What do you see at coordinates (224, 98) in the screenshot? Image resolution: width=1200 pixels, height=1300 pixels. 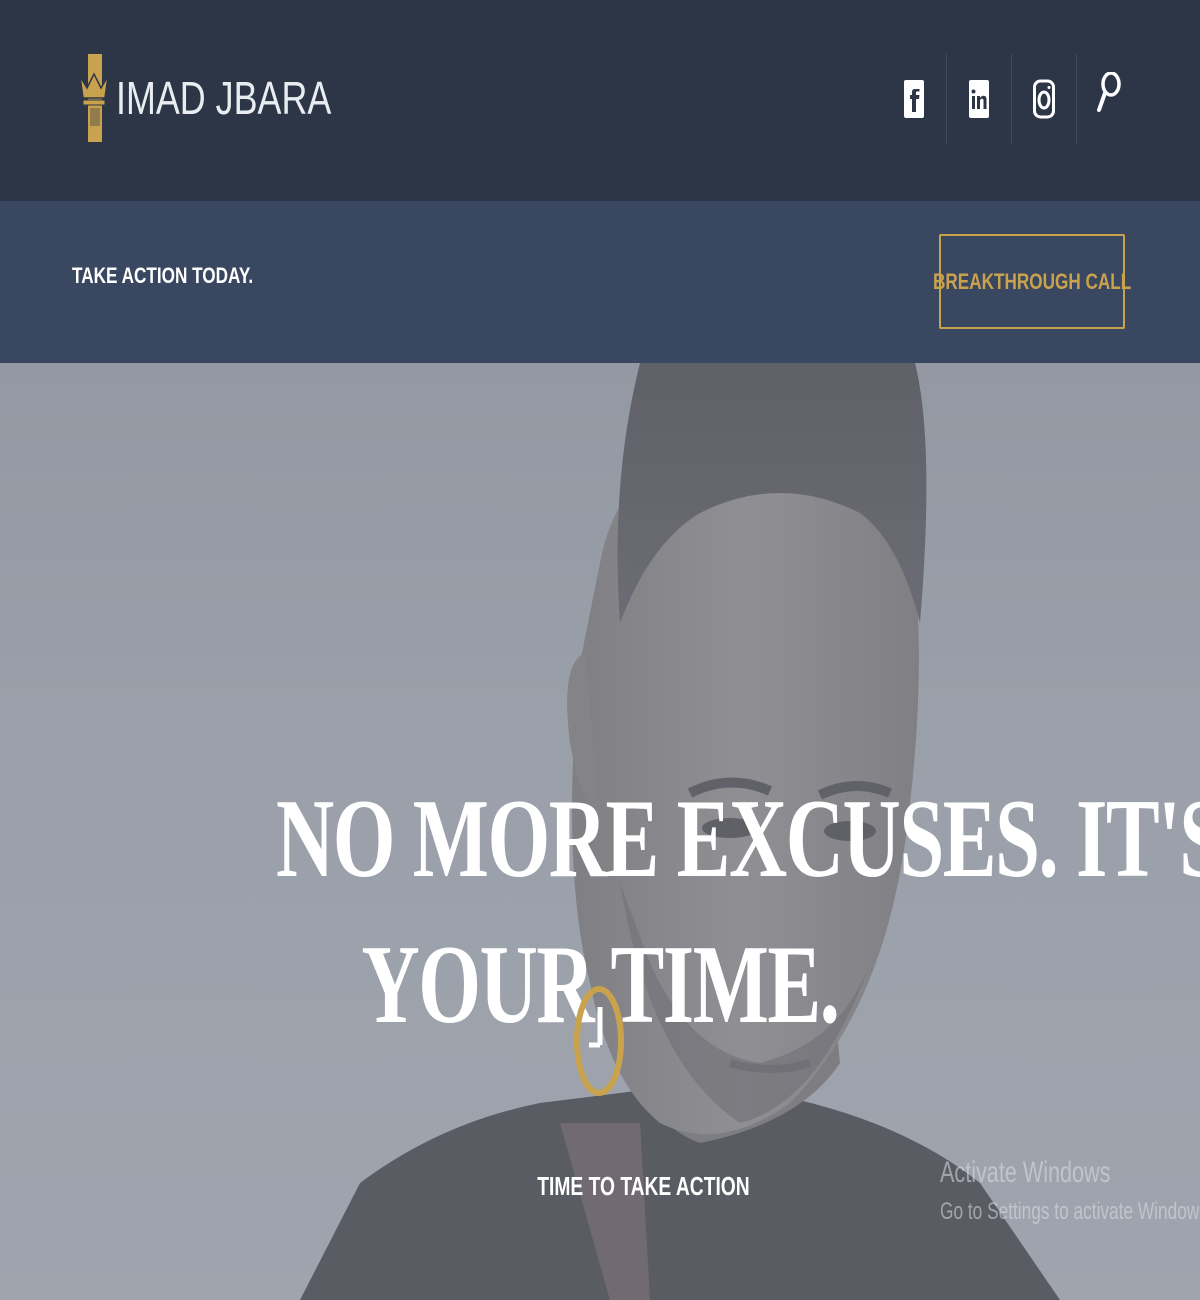 I see `logo-text: IMAD JBARA` at bounding box center [224, 98].